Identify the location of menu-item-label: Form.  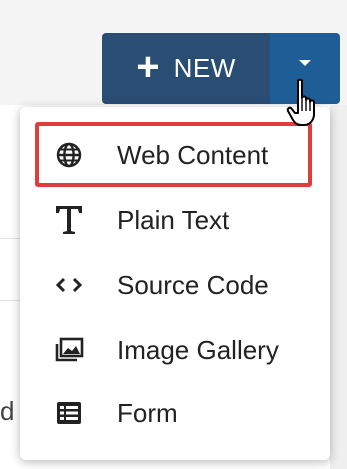
(147, 412).